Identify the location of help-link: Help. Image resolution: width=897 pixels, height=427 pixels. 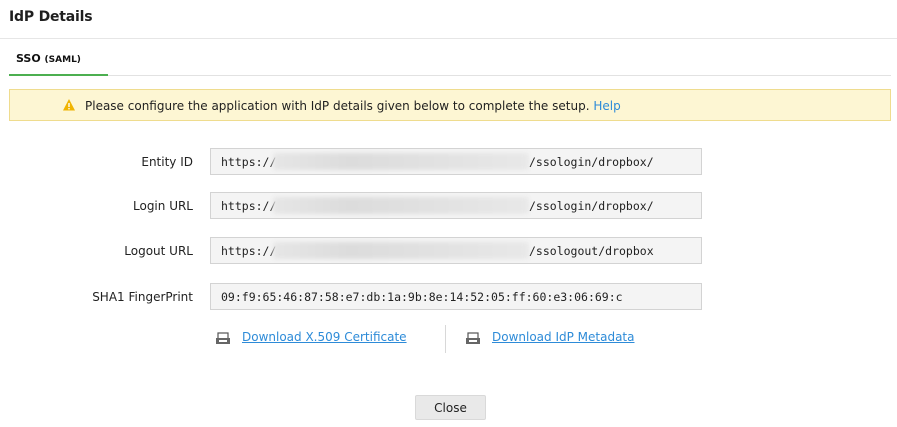
(606, 106).